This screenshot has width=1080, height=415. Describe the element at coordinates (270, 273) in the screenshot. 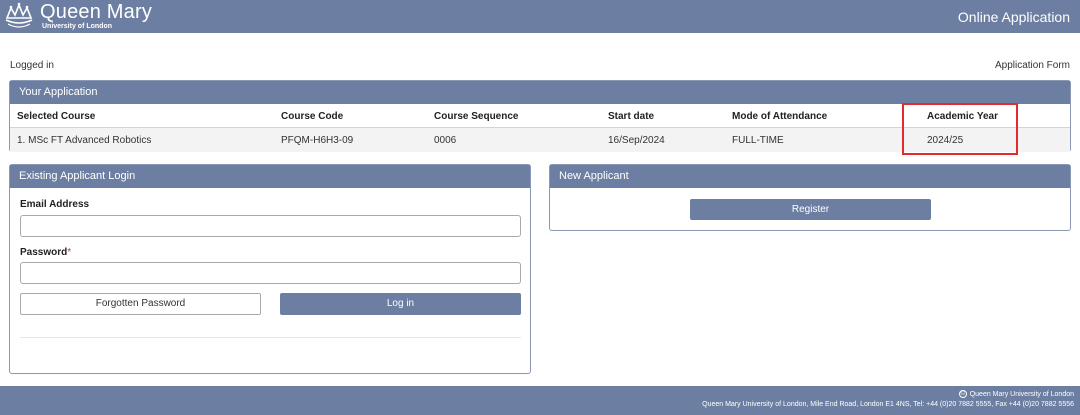

I see `password-field` at that location.